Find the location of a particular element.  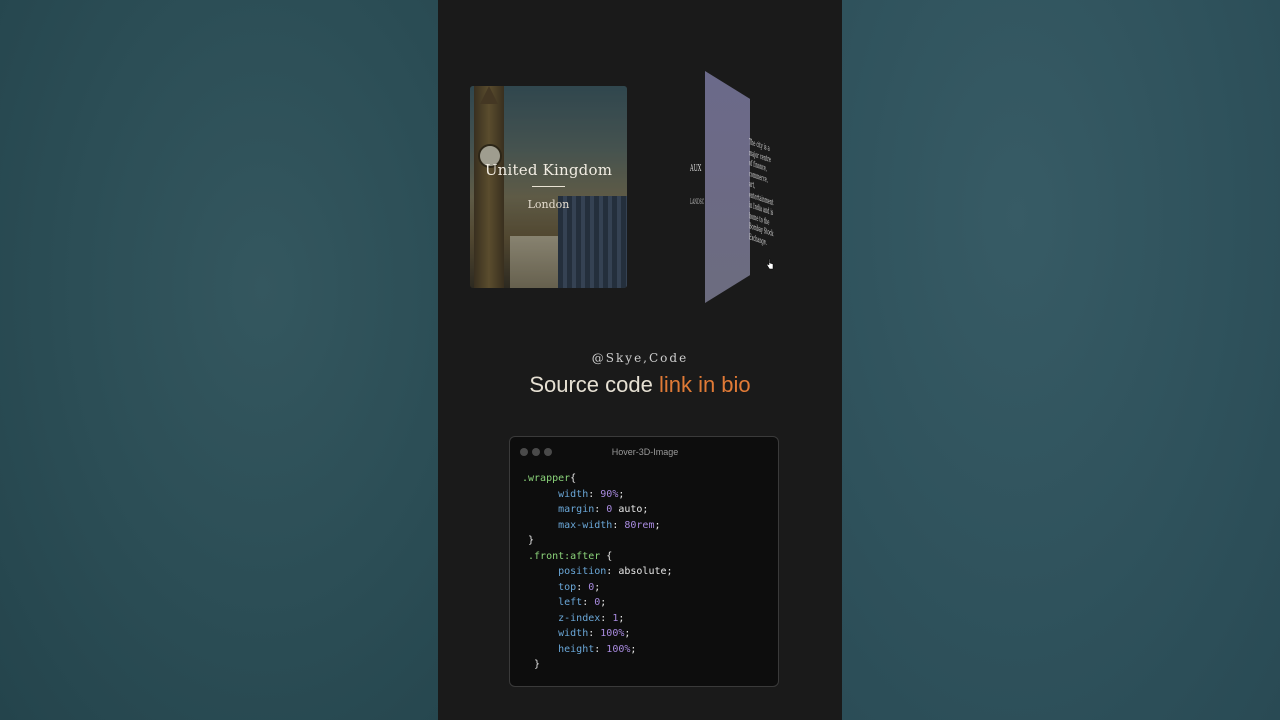

hand-cursor-icon is located at coordinates (770, 264).